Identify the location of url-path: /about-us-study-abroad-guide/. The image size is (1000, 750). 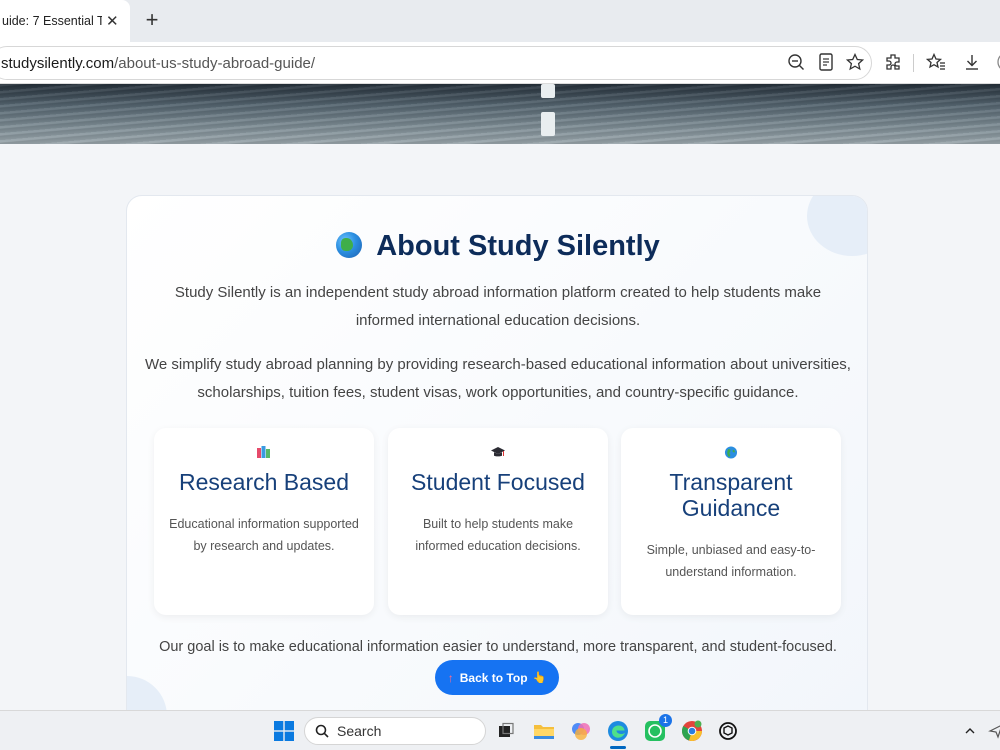
(215, 63).